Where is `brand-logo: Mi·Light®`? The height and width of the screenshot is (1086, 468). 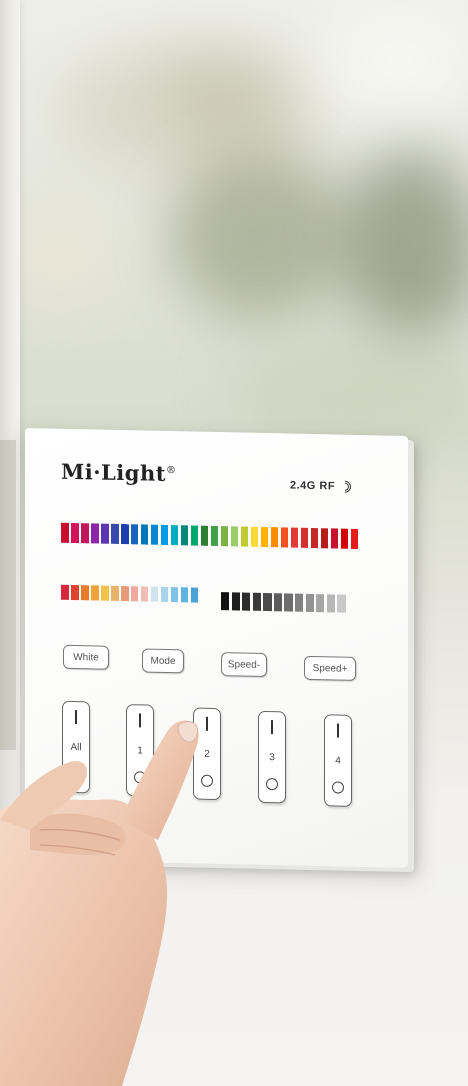
brand-logo: Mi·Light® is located at coordinates (118, 472).